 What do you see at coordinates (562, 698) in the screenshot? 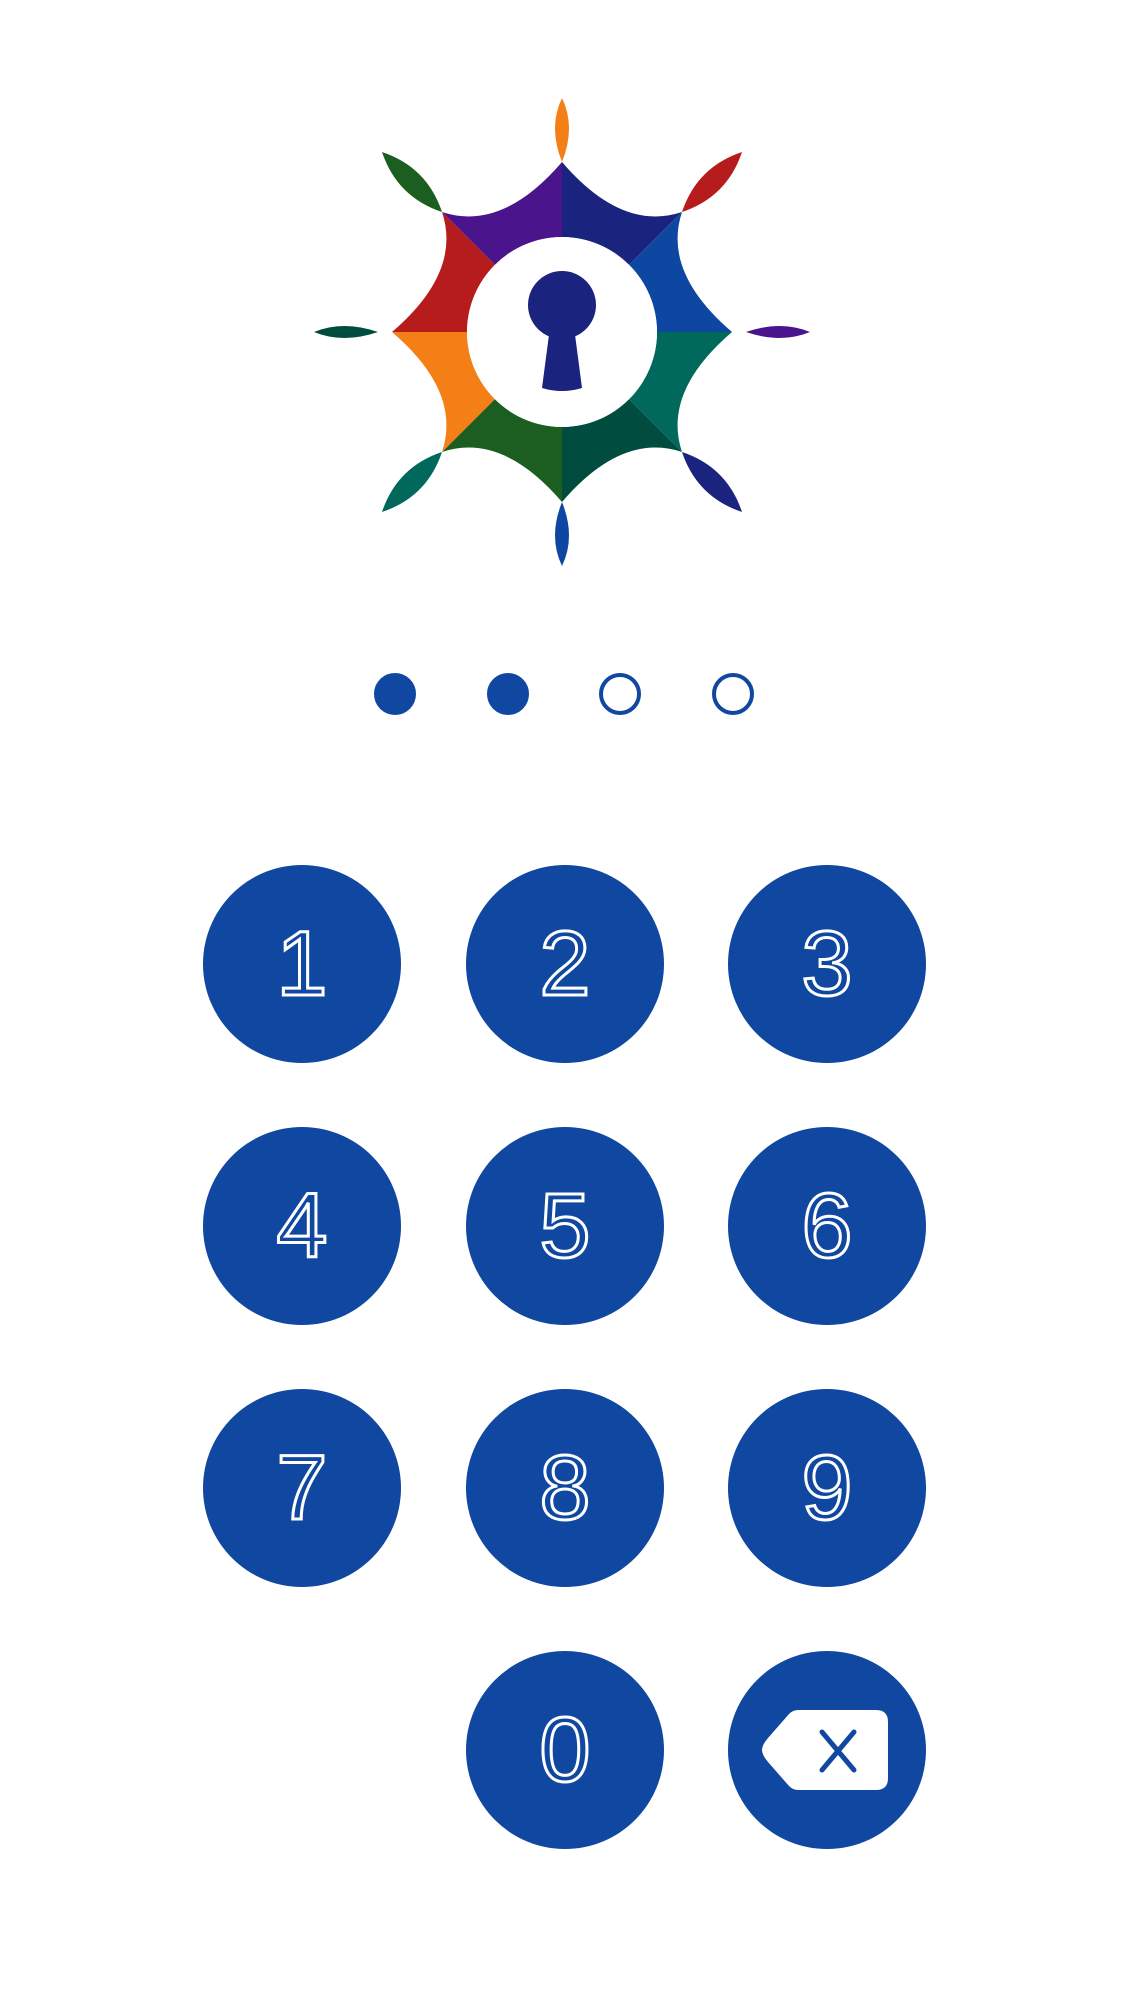
I see `pin-indicator` at bounding box center [562, 698].